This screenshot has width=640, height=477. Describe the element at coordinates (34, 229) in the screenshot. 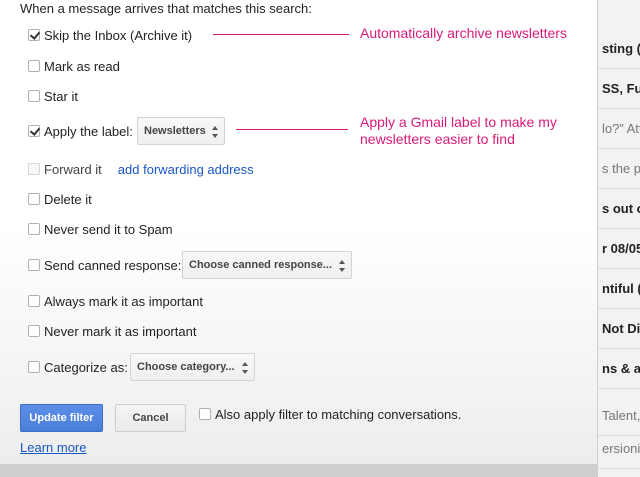

I see `never-spam-checkbox` at that location.